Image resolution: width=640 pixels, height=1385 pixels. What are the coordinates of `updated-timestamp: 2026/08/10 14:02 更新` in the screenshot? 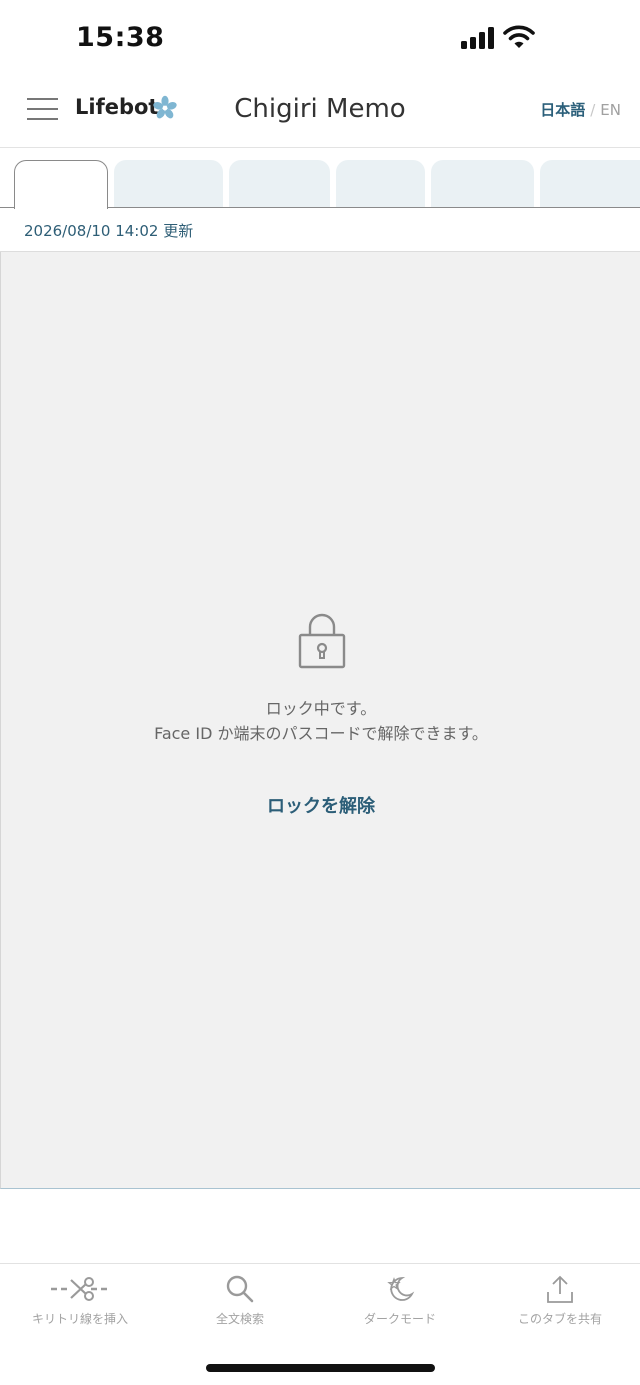 It's located at (109, 231).